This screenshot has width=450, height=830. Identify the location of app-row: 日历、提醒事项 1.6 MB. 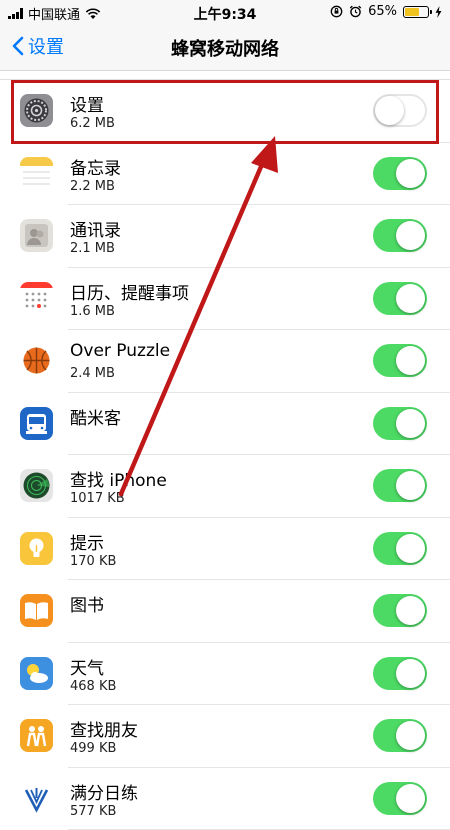
(225, 299).